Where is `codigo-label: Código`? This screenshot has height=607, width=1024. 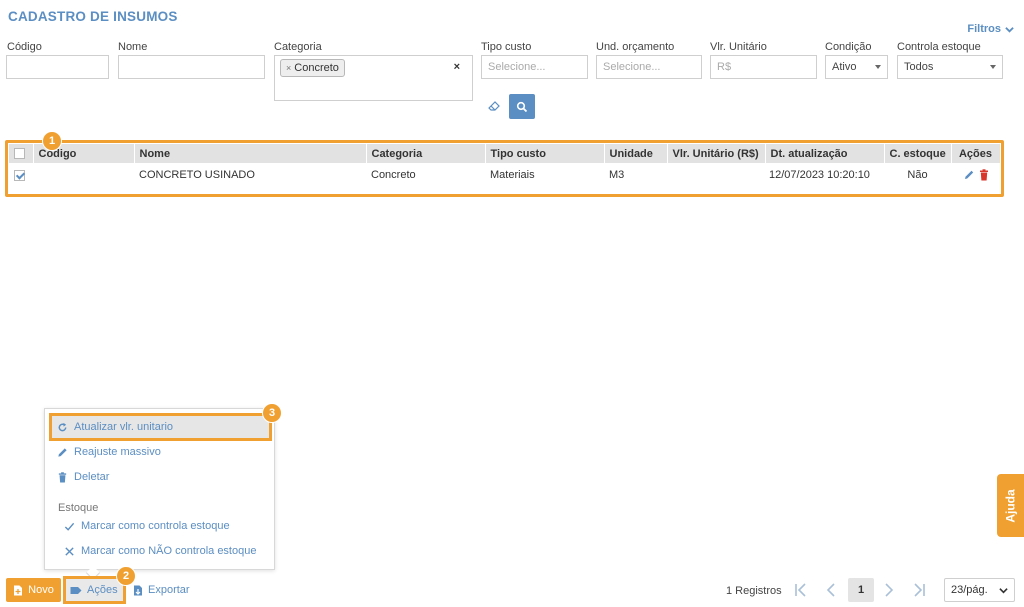 codigo-label: Código is located at coordinates (24, 47).